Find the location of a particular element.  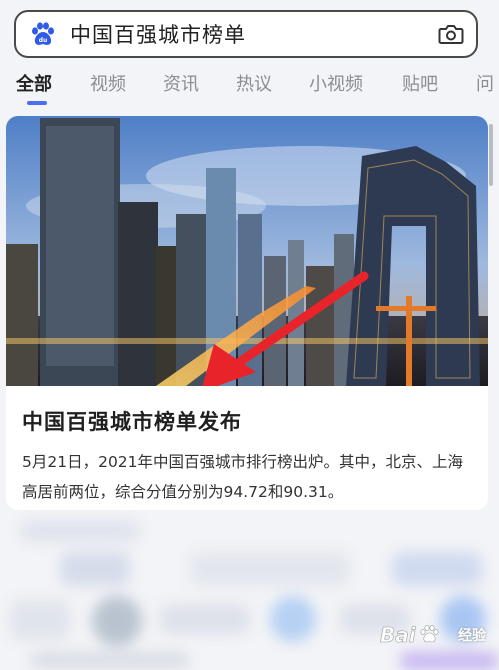

tab-discussion: 热议 is located at coordinates (254, 83).